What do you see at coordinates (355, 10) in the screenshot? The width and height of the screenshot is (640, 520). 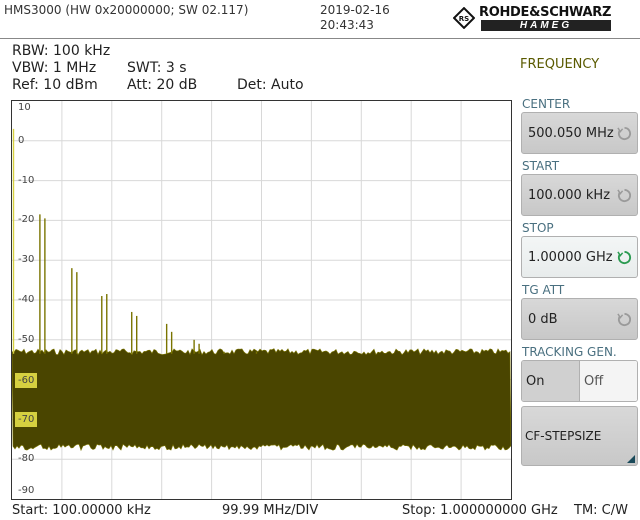 I see `date-readout: 2019-02-16` at bounding box center [355, 10].